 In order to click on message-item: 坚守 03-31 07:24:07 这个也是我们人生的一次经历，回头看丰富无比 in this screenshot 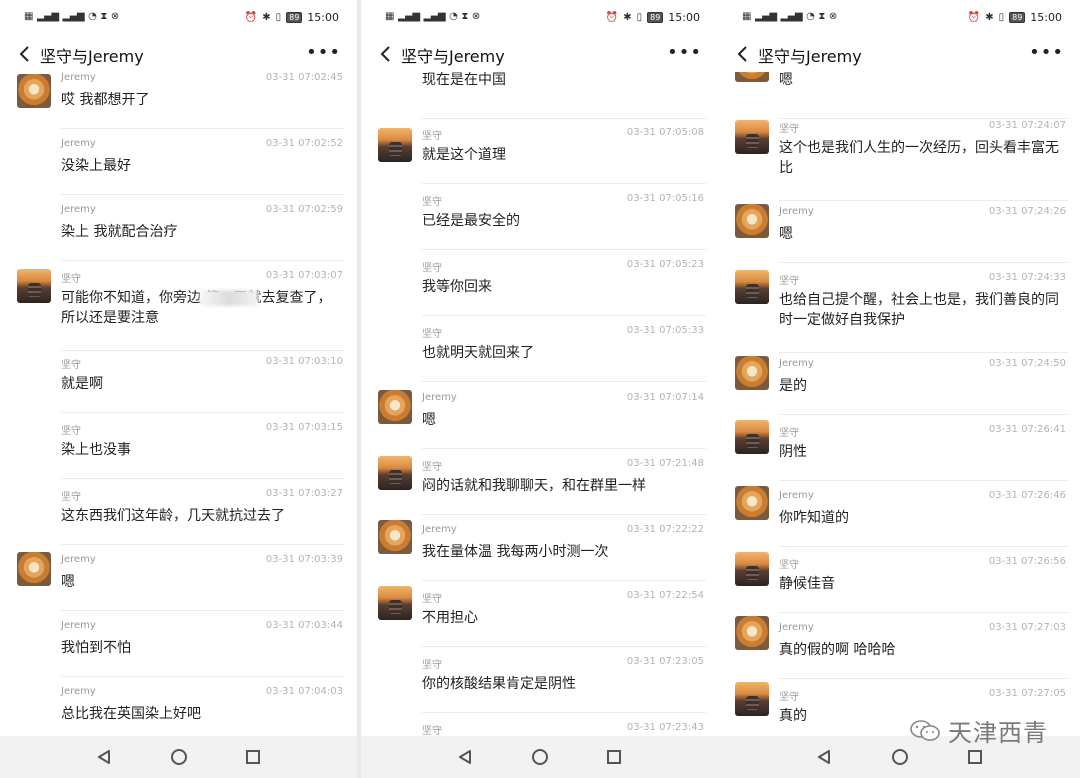, I will do `click(899, 160)`.